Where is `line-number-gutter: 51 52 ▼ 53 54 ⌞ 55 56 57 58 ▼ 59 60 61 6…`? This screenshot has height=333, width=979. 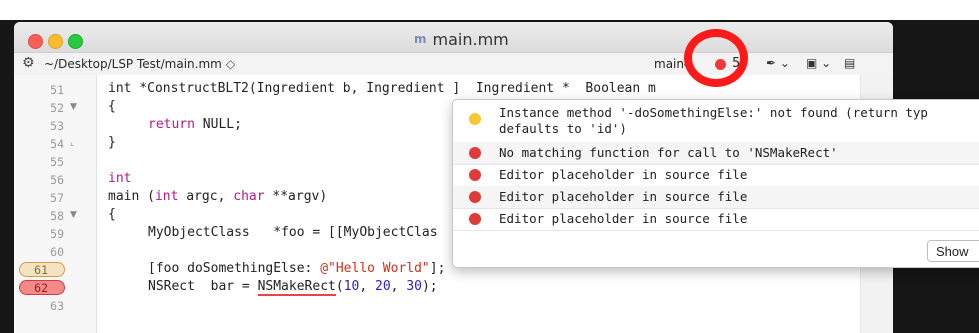 line-number-gutter: 51 52 ▼ 53 54 ⌞ 55 56 57 58 ▼ 59 60 61 6… is located at coordinates (55, 204).